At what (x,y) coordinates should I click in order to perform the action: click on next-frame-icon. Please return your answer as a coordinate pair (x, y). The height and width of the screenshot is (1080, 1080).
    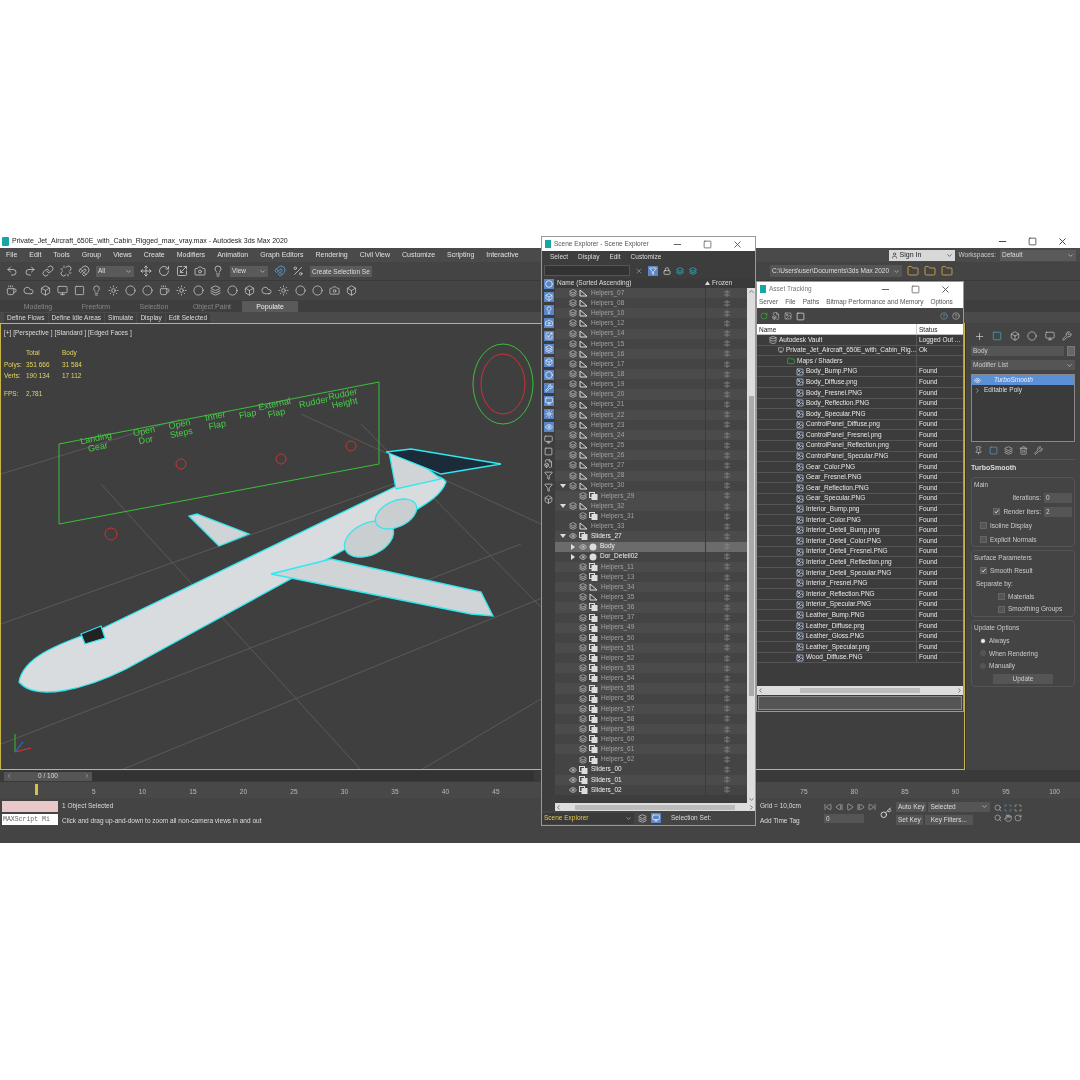
    Looking at the image, I should click on (861, 807).